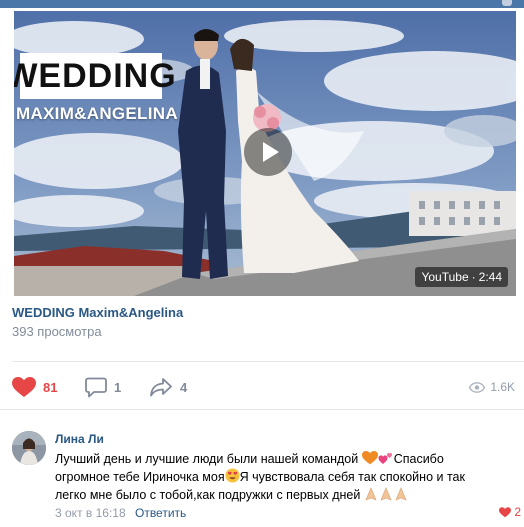  I want to click on heart-eyes-emoji-icon, so click(232, 475).